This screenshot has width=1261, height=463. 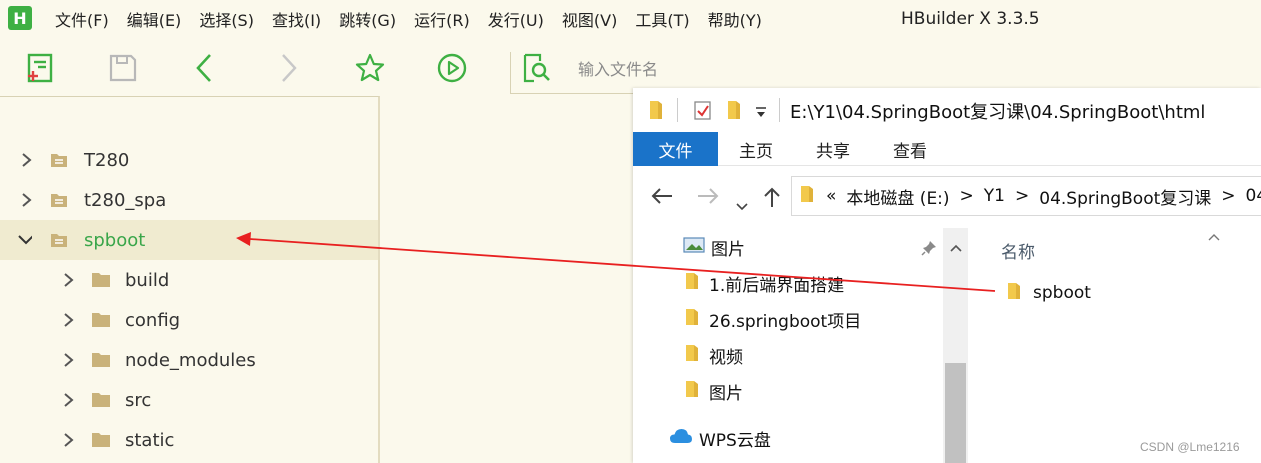 I want to click on nav-item-label: 1.前后端界面搭建, so click(x=777, y=285).